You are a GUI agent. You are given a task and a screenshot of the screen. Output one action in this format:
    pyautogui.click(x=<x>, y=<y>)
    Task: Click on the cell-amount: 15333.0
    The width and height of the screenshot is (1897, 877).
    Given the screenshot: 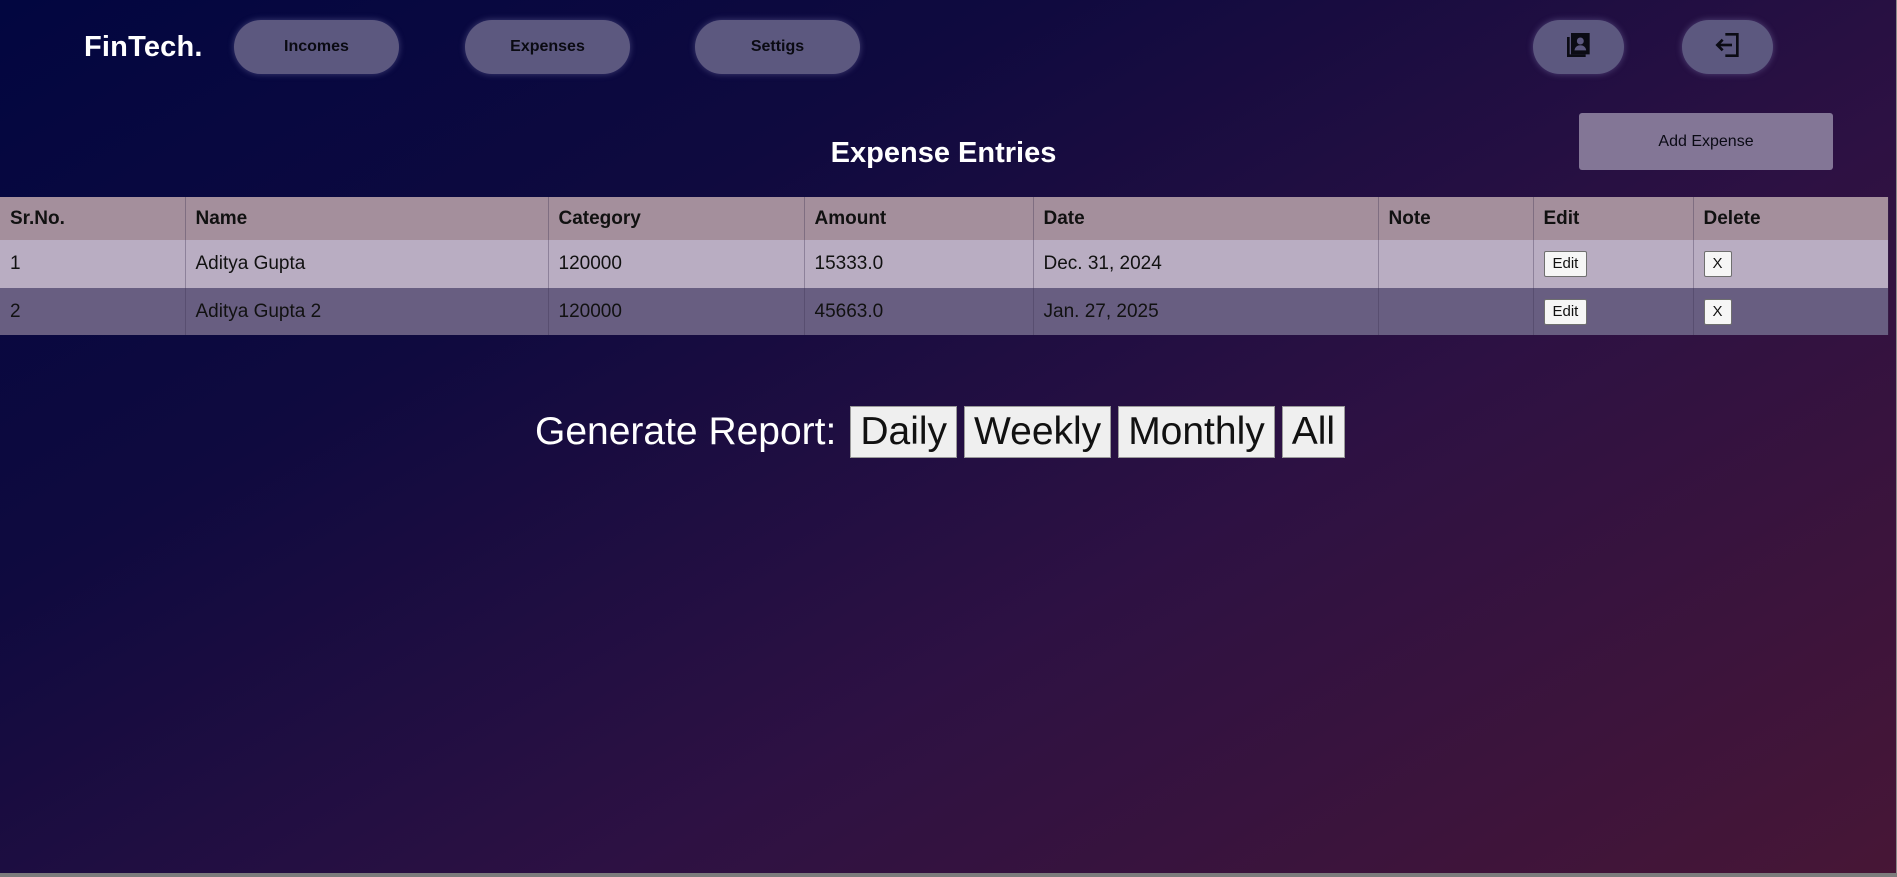 What is the action you would take?
    pyautogui.click(x=919, y=264)
    